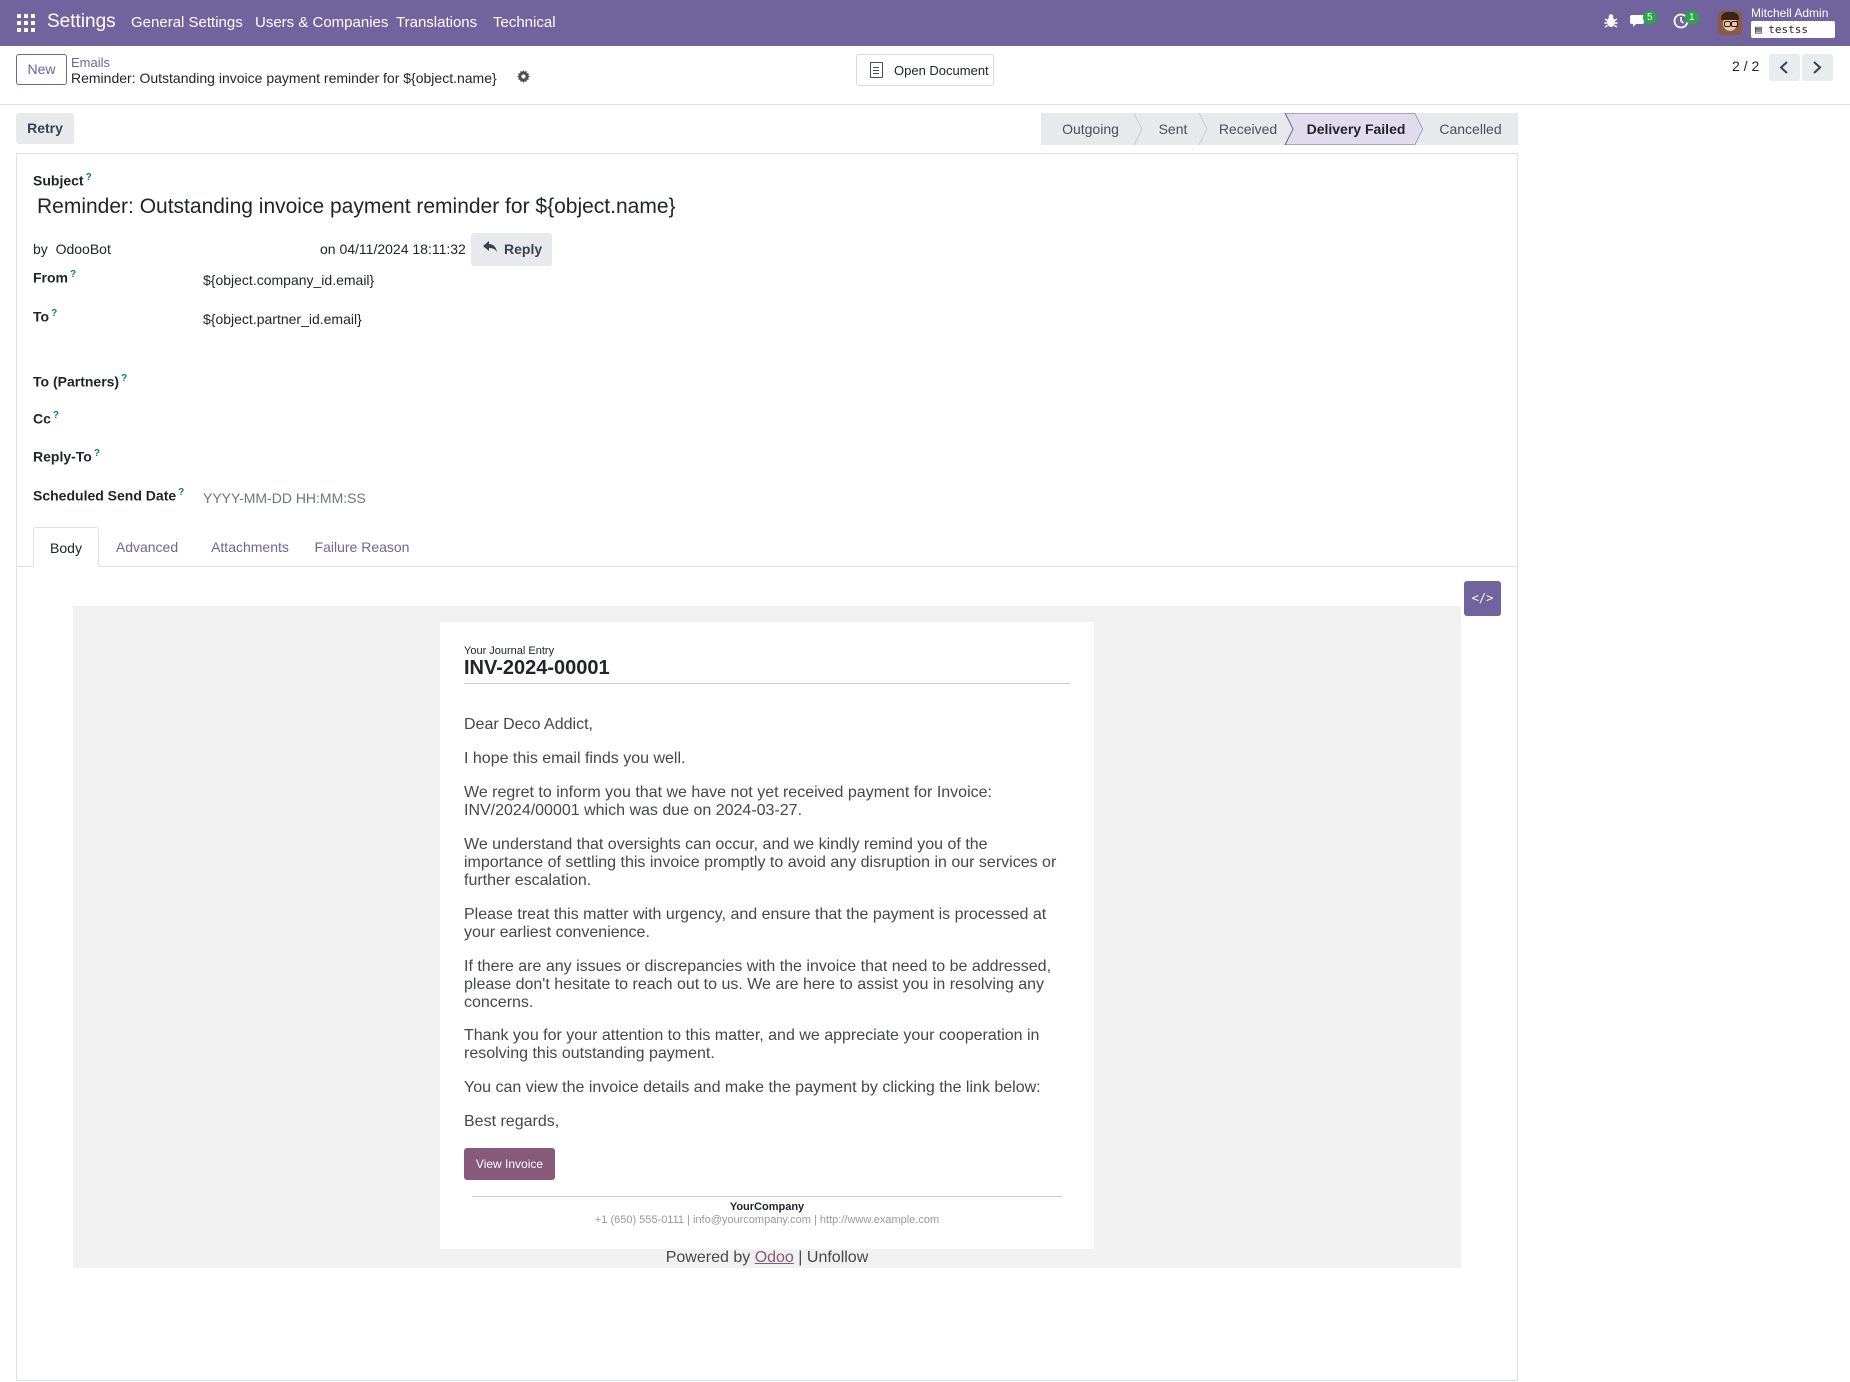 This screenshot has width=1850, height=1382. I want to click on reply-icon, so click(490, 248).